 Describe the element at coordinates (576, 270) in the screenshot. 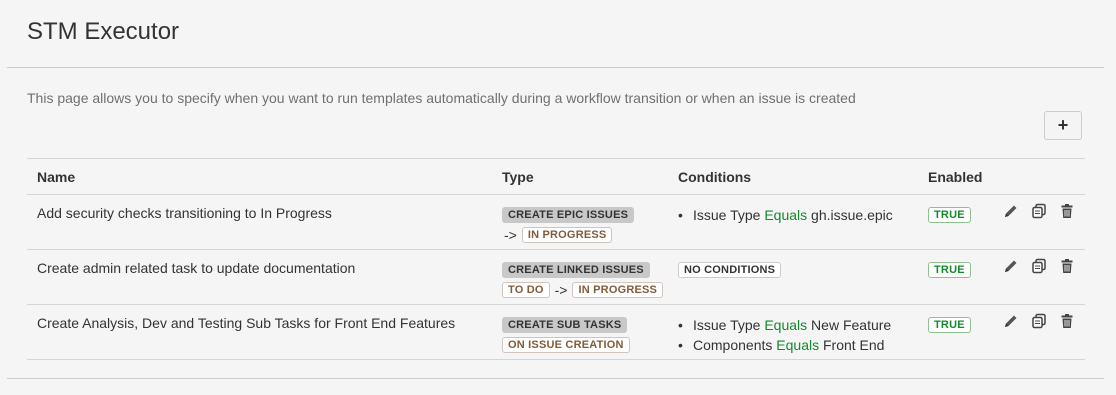

I see `type-lozenge: CREATE LINKED ISSUES` at that location.